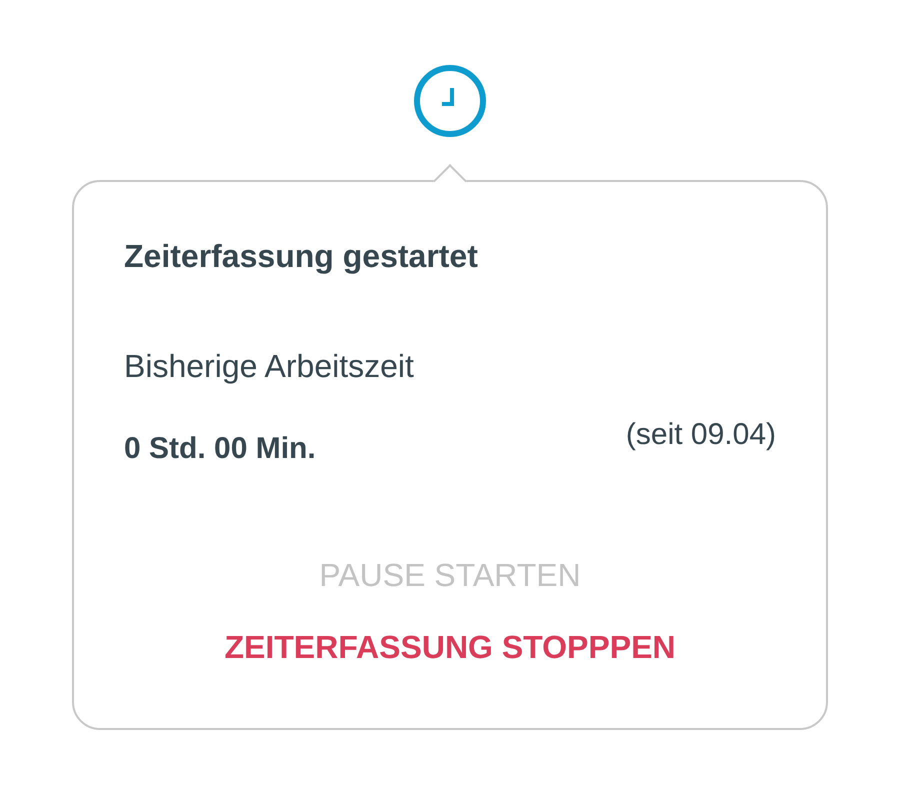  What do you see at coordinates (701, 435) in the screenshot?
I see `since-date: (seit 09.04)` at bounding box center [701, 435].